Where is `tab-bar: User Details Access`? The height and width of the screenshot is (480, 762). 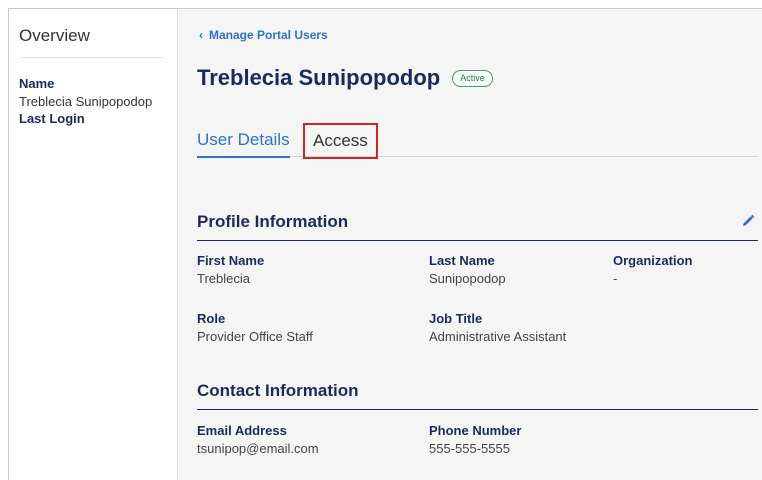 tab-bar: User Details Access is located at coordinates (477, 144).